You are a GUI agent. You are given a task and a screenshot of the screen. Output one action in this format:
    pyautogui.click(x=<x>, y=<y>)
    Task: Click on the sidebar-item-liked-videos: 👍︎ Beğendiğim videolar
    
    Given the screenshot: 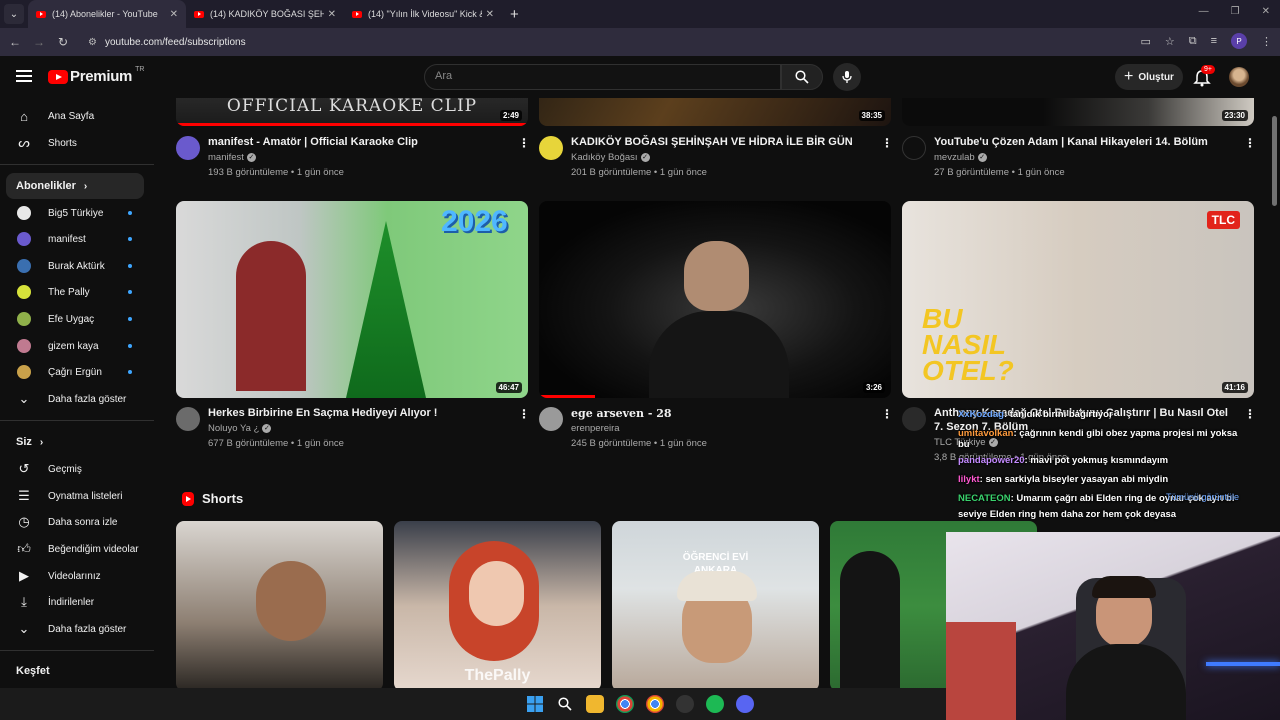 What is the action you would take?
    pyautogui.click(x=75, y=549)
    